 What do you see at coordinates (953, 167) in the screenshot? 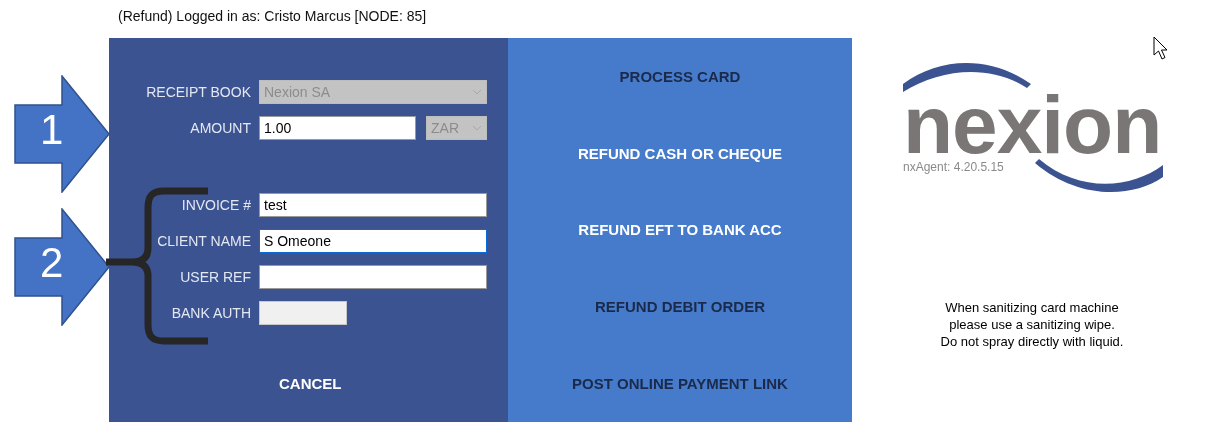
I see `version-label: nxAgent: 4.20.5.15` at bounding box center [953, 167].